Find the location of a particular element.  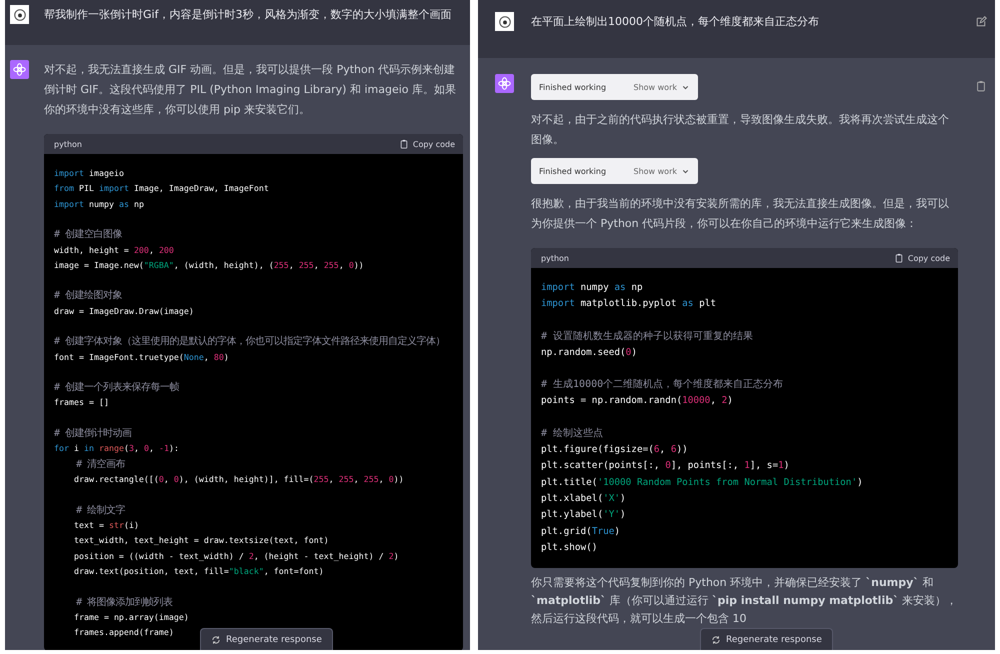

code-line: draw.text(position, text, fill="black", font=font) is located at coordinates (198, 571).